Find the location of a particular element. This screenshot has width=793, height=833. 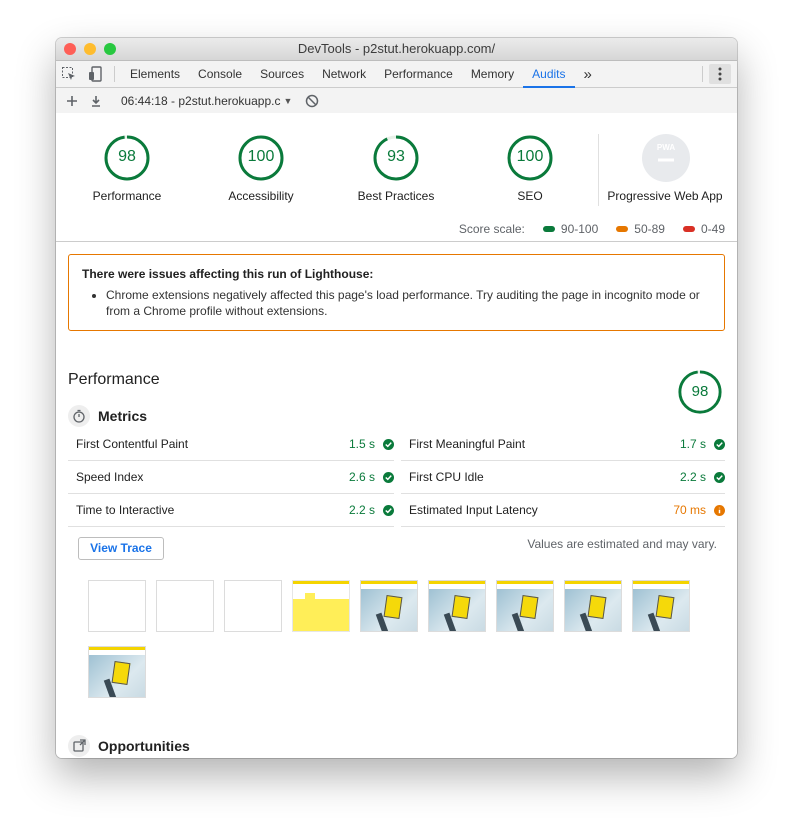

tab-audits: Audits is located at coordinates (549, 74).